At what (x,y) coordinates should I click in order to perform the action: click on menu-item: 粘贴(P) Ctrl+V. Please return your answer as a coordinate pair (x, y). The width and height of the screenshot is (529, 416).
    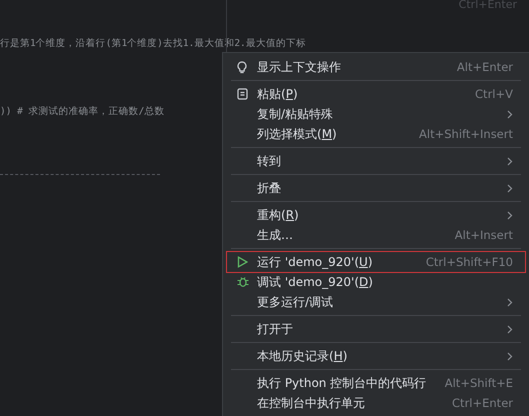
    Looking at the image, I should click on (376, 94).